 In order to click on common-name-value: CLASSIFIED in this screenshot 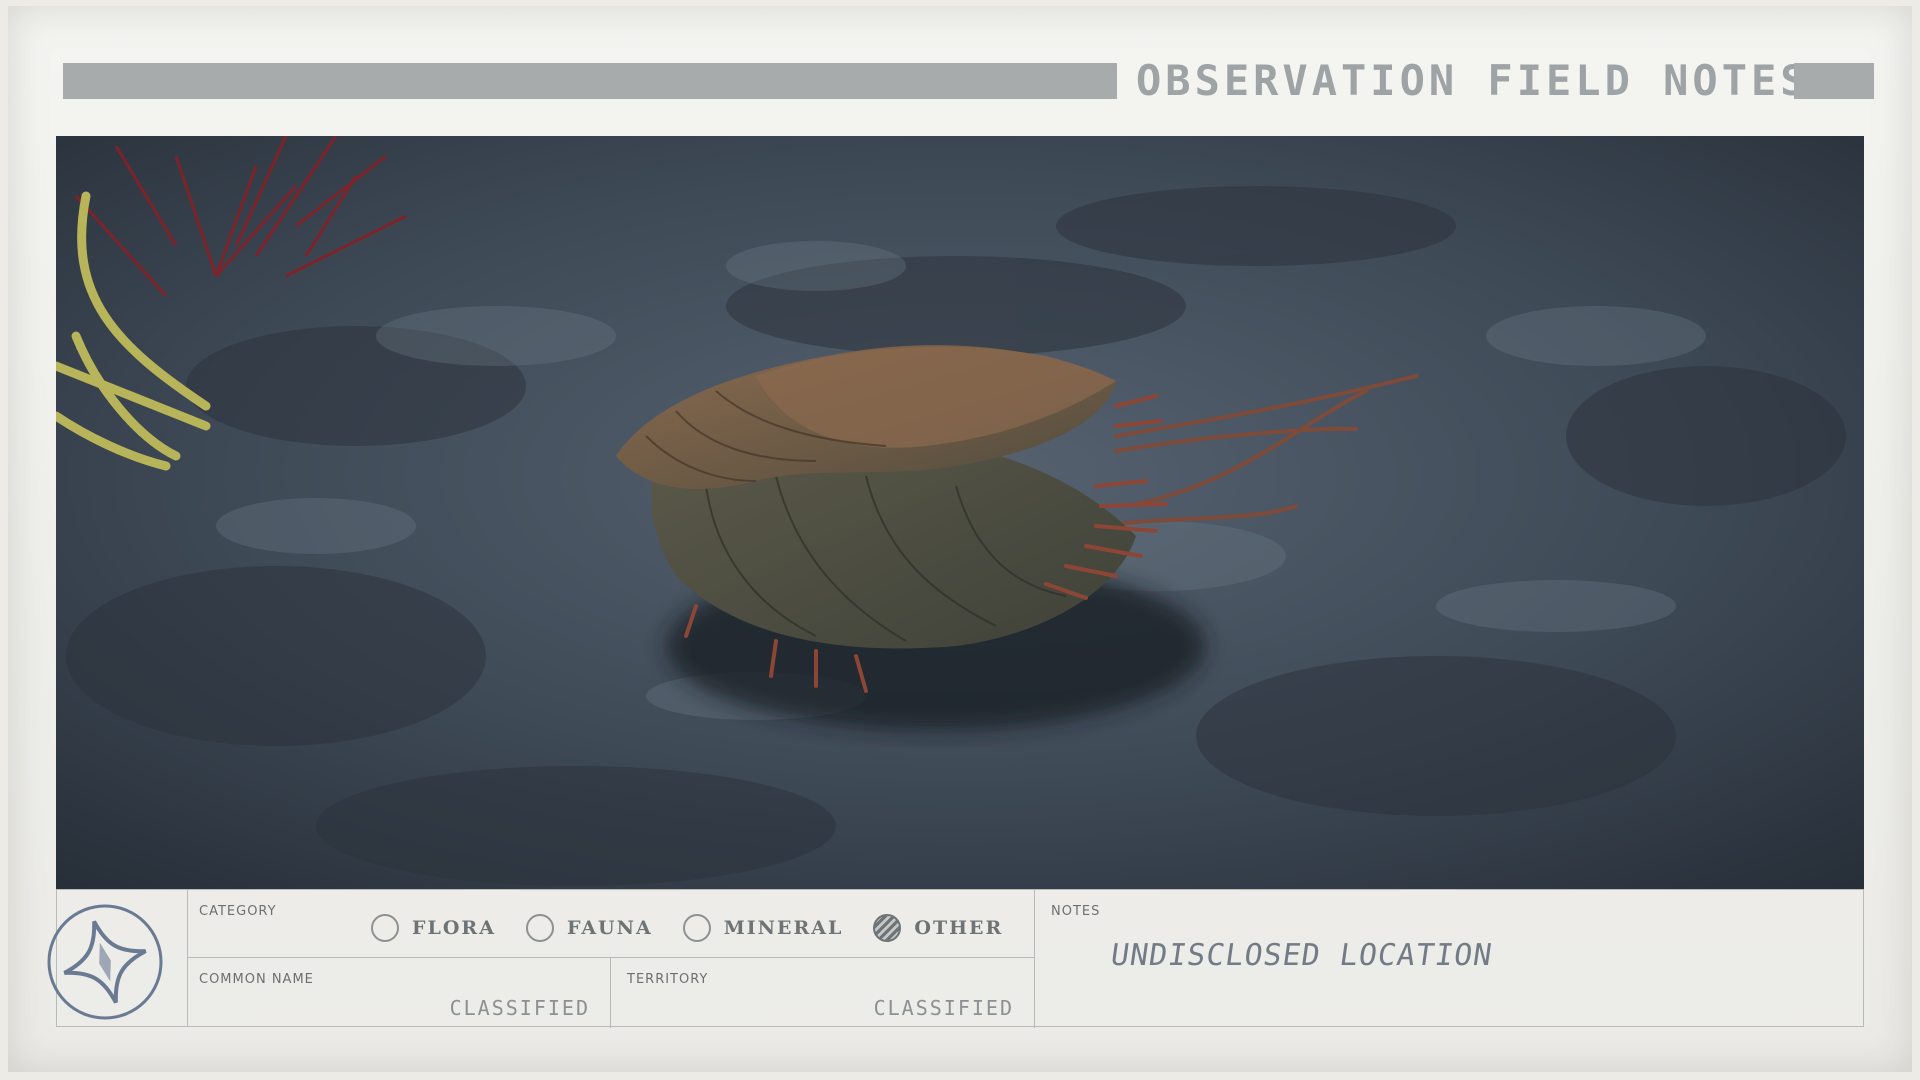, I will do `click(519, 1008)`.